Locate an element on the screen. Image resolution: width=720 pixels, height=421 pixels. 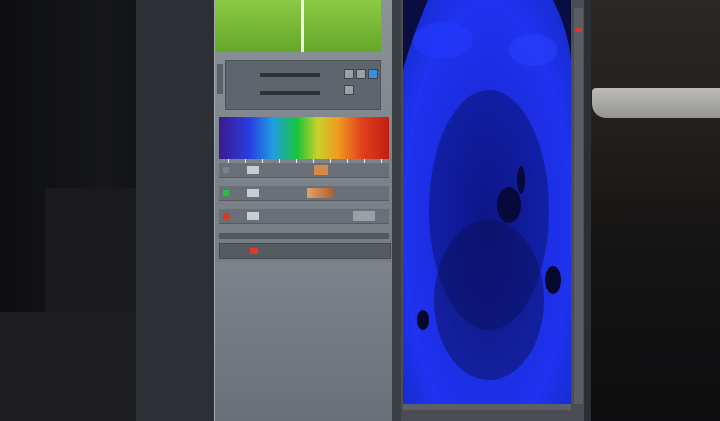
viewer-scroll-thumb is located at coordinates (578, 30).